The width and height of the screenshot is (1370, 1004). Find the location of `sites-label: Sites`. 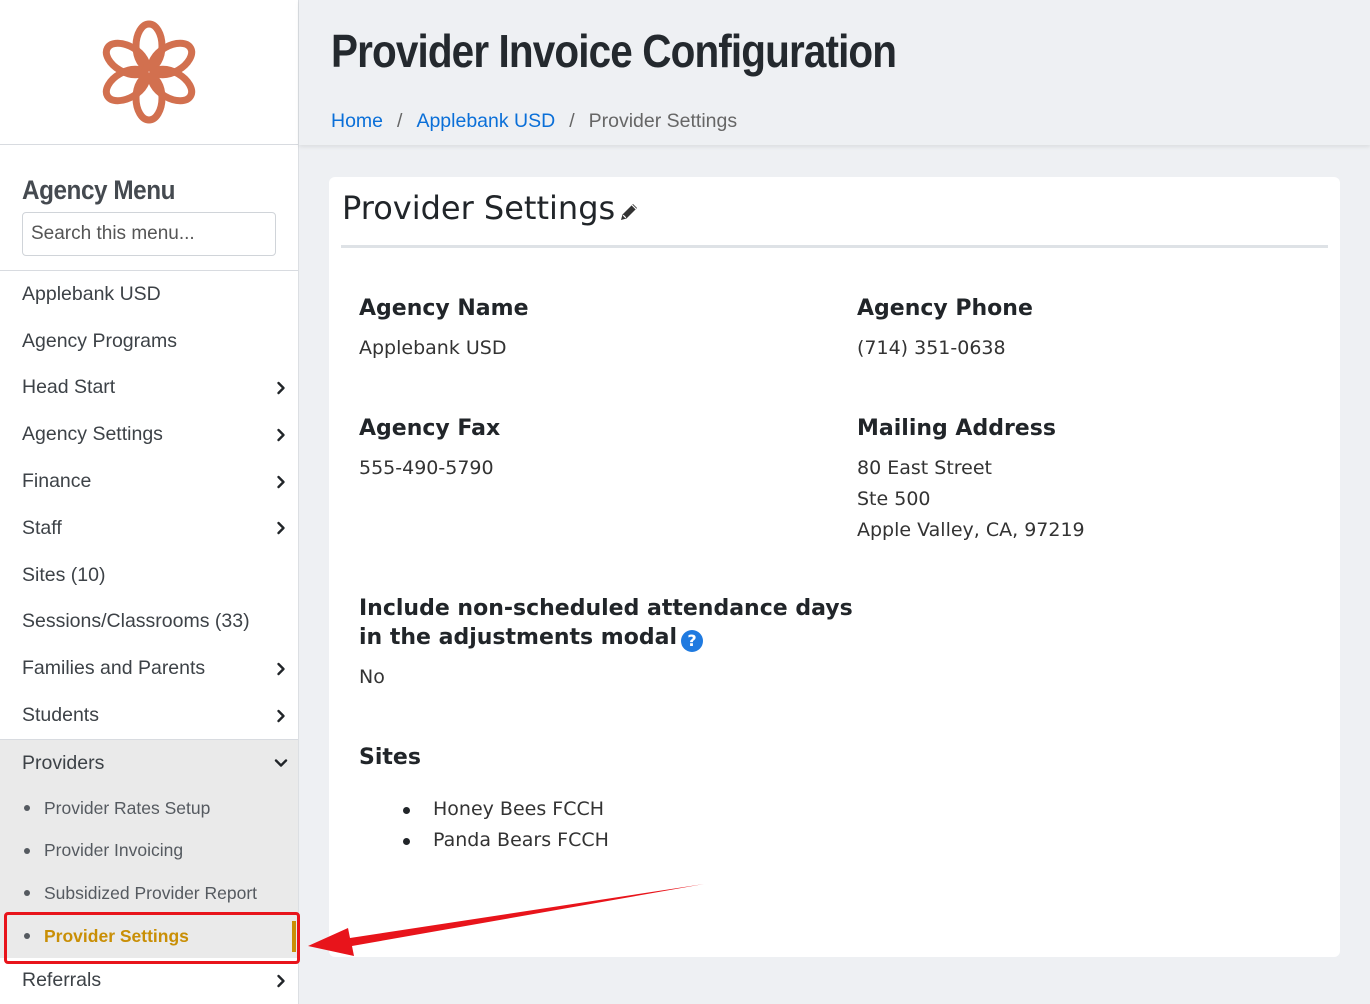

sites-label: Sites is located at coordinates (390, 757).